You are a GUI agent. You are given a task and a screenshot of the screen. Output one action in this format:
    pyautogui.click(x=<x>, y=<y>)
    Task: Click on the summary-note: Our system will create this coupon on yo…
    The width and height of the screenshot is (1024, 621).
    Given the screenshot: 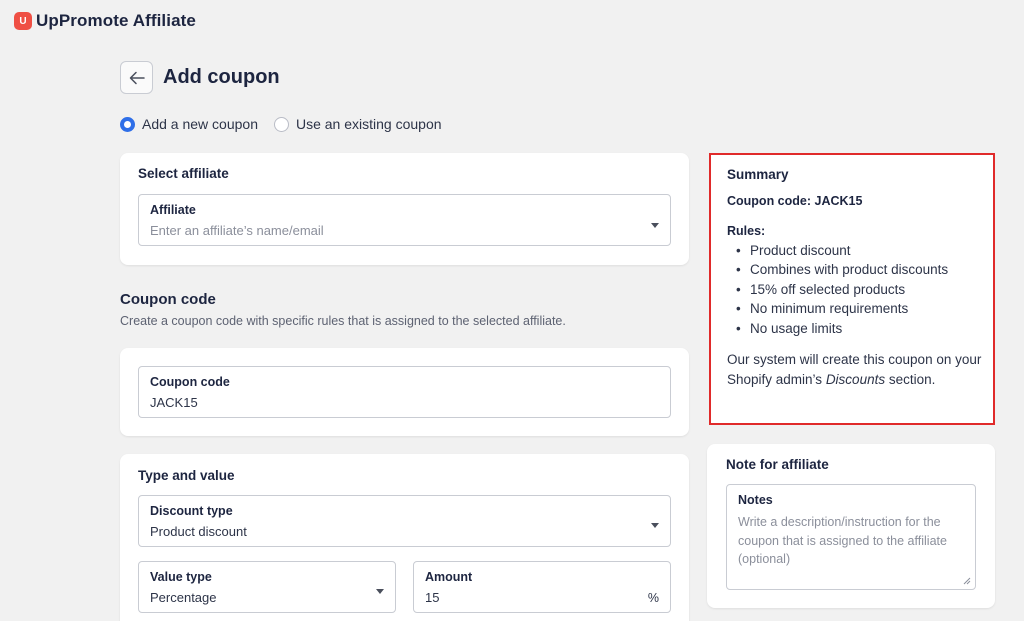 What is the action you would take?
    pyautogui.click(x=854, y=369)
    